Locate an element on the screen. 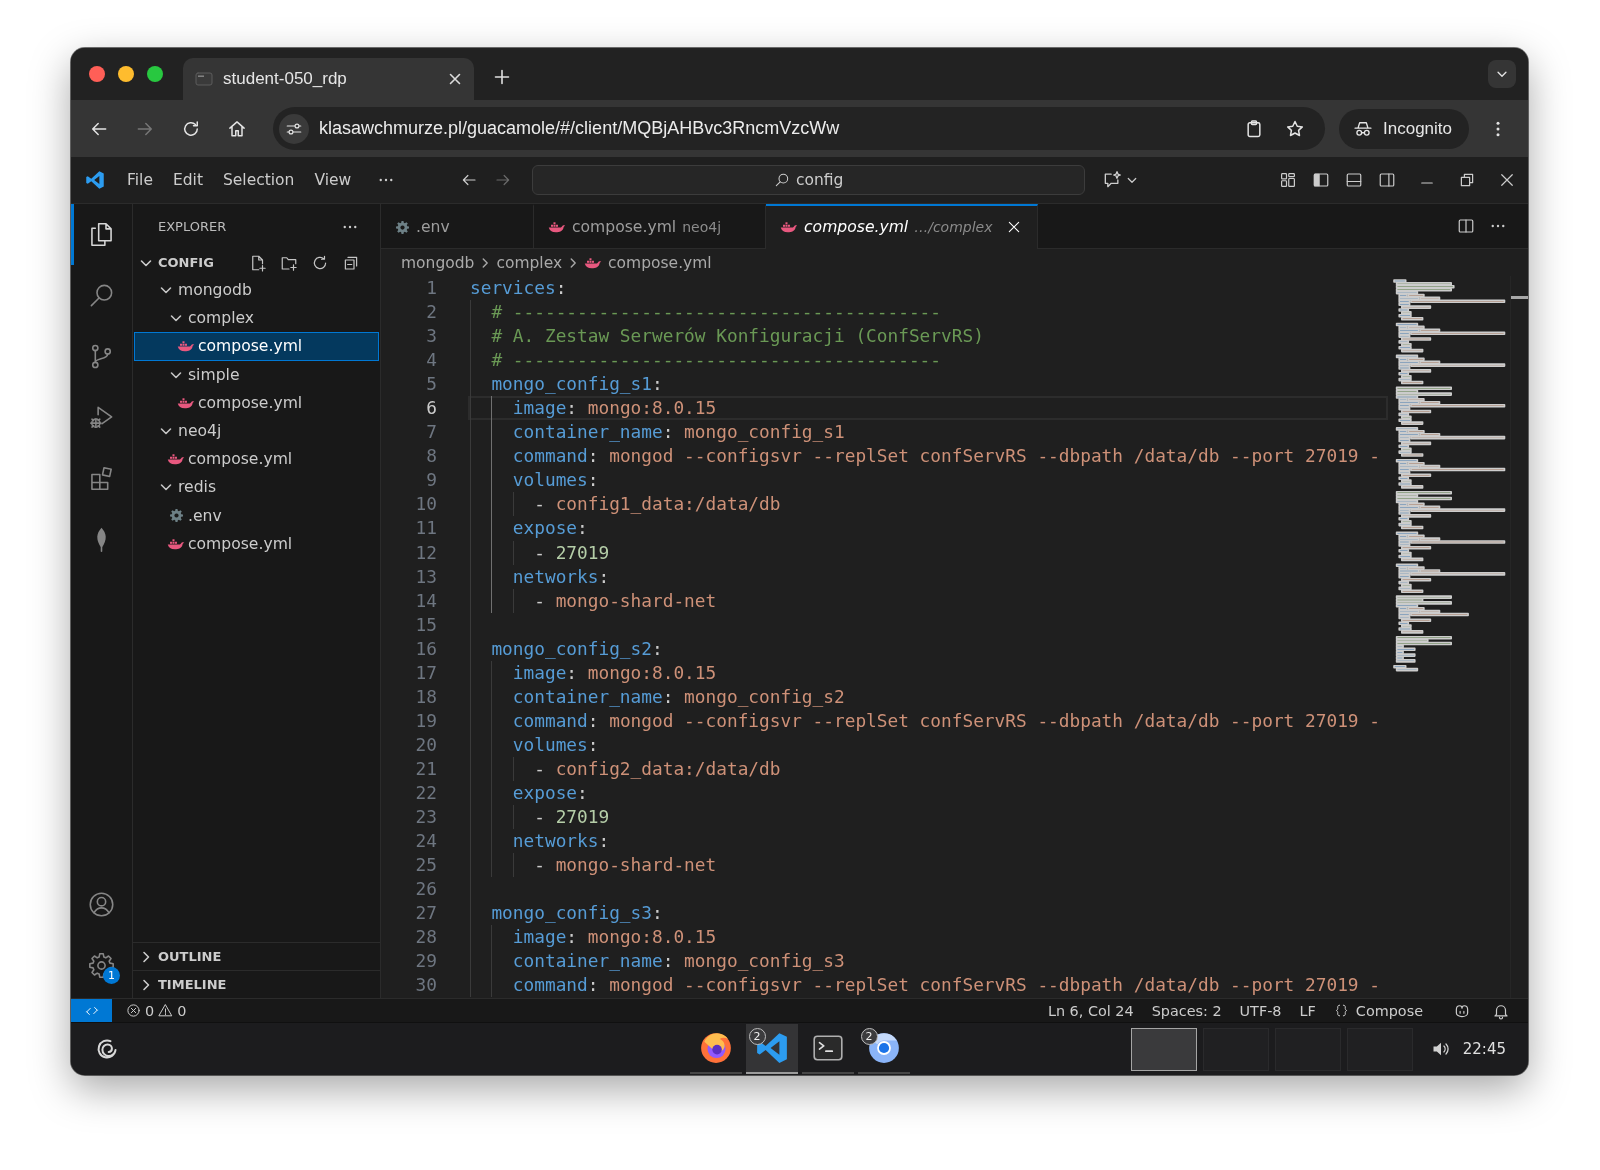  error-icon is located at coordinates (133, 1010).